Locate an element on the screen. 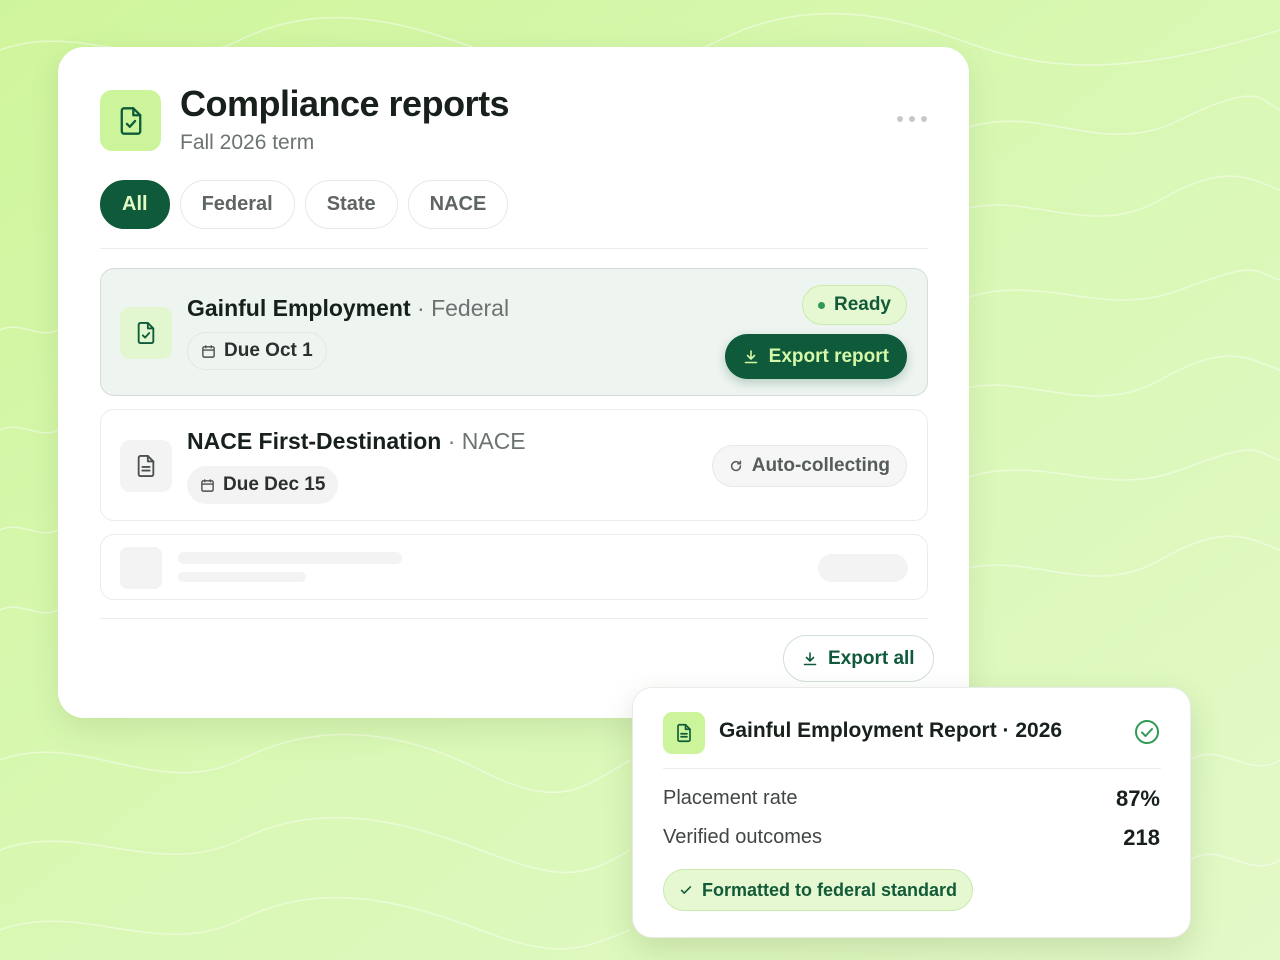 This screenshot has width=1280, height=960. report-name: NACE First-Destination is located at coordinates (314, 441).